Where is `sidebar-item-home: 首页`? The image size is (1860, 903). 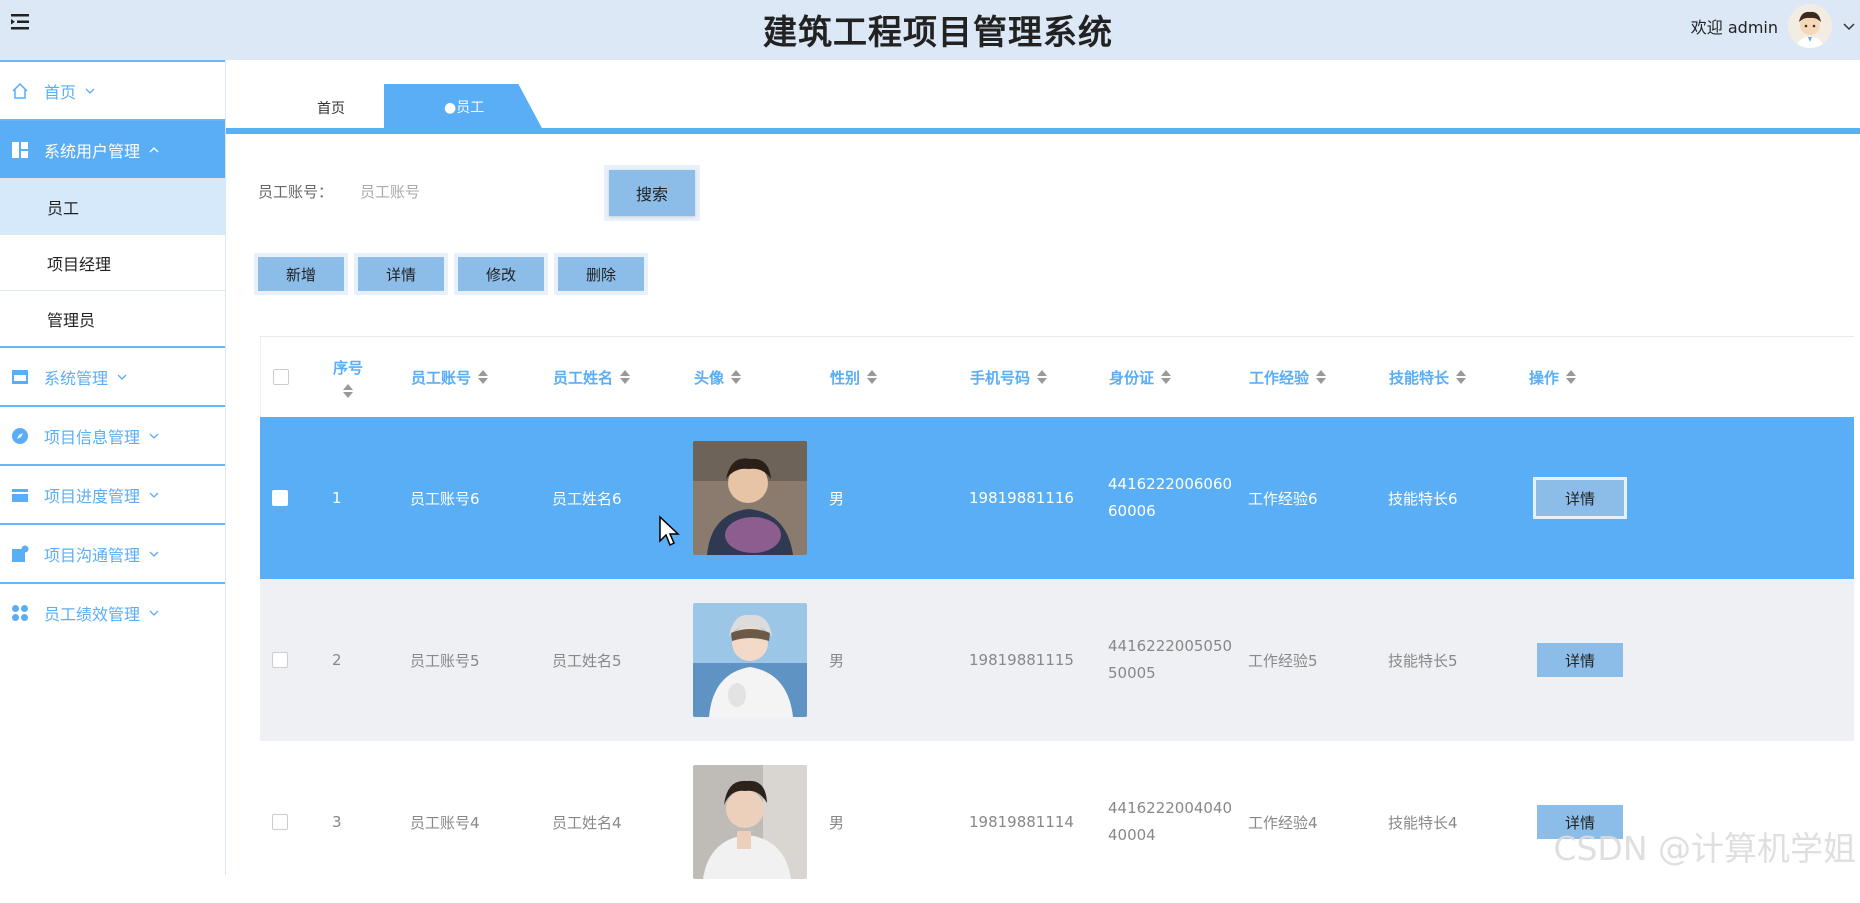
sidebar-item-home: 首页 is located at coordinates (112, 89).